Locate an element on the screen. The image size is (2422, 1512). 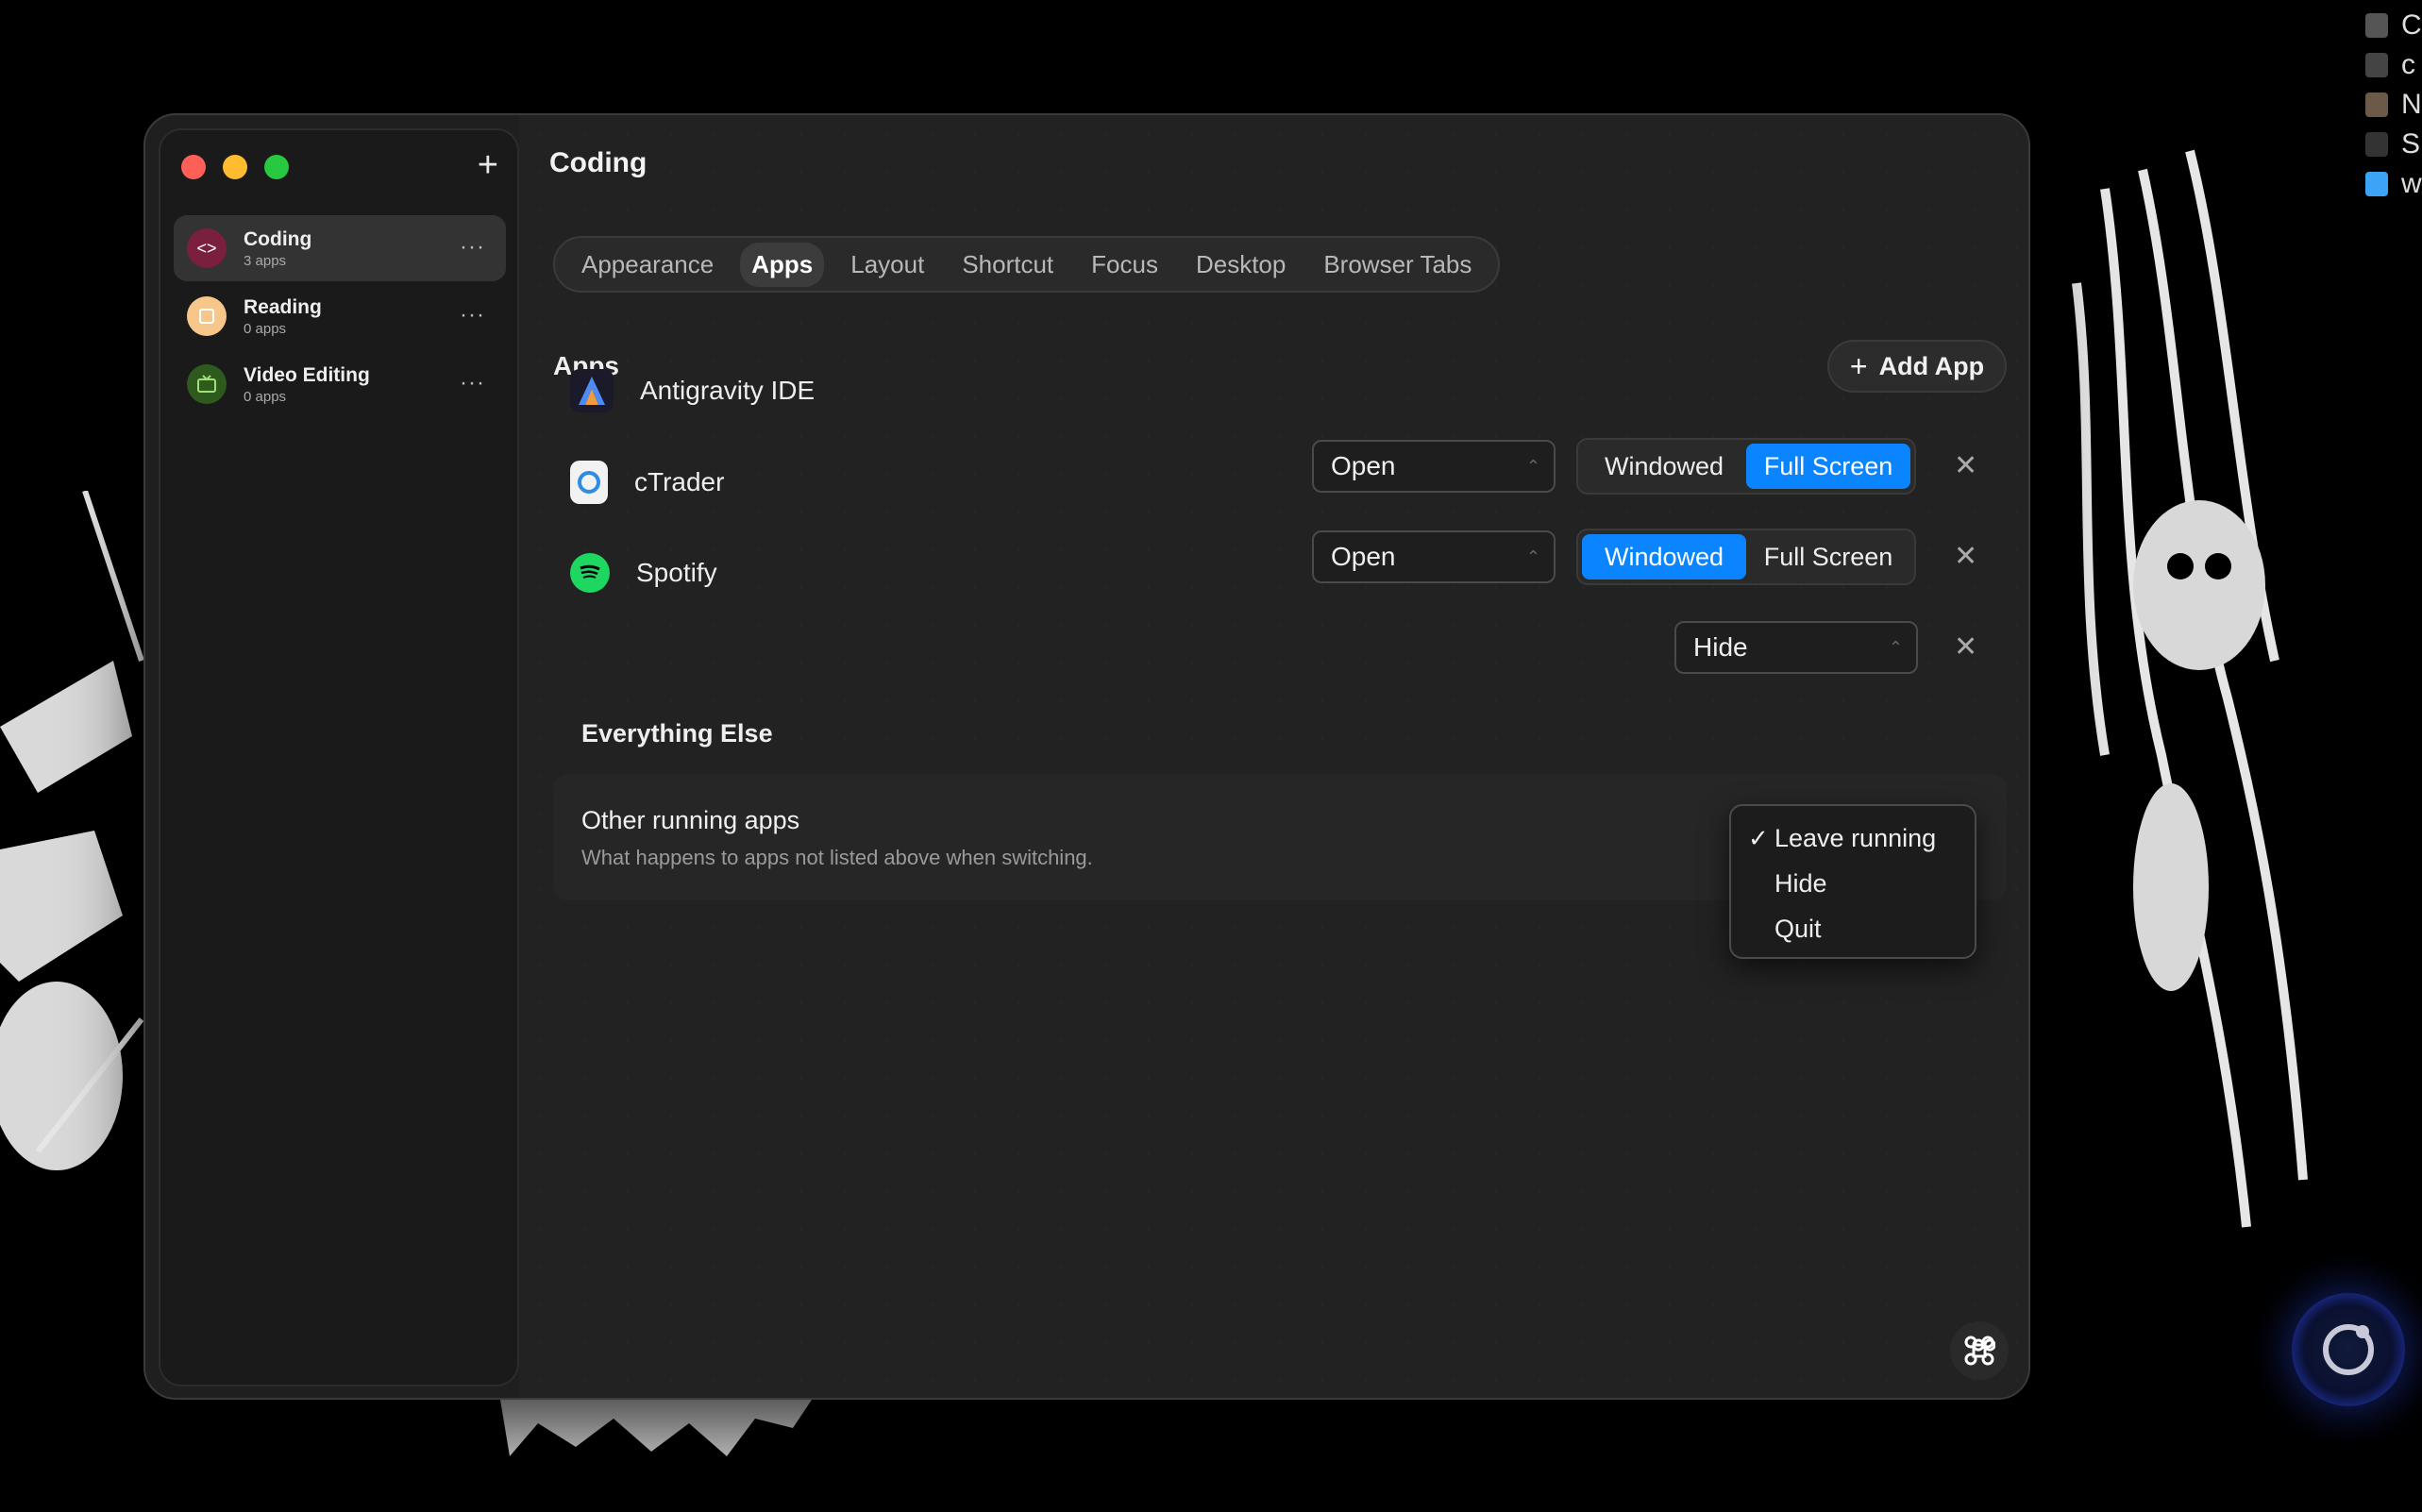
other-apps-dropdown-menu: ✓ Leave running Hide Quit is located at coordinates (1852, 881).